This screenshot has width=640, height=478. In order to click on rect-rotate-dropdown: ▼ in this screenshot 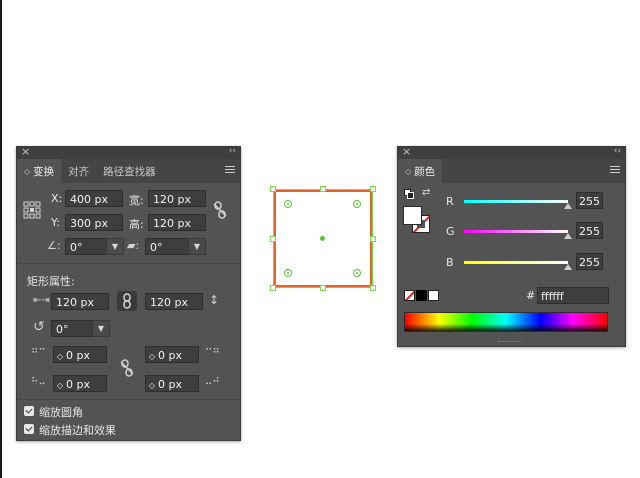, I will do `click(101, 328)`.